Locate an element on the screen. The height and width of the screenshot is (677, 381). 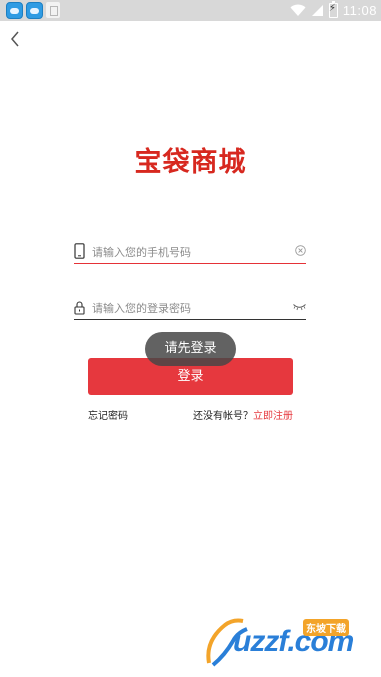
register-prompt: 还没有帐号？立即注册 is located at coordinates (243, 414).